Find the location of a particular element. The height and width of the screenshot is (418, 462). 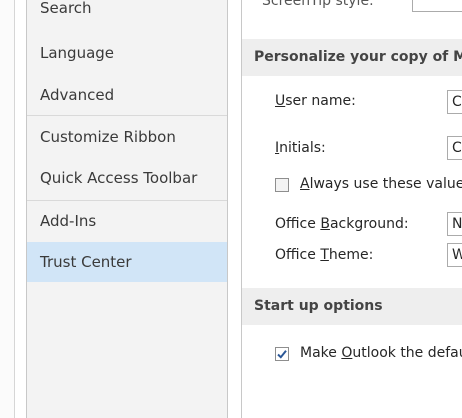

sidebar-item-advanced: Advanced is located at coordinates (127, 95).